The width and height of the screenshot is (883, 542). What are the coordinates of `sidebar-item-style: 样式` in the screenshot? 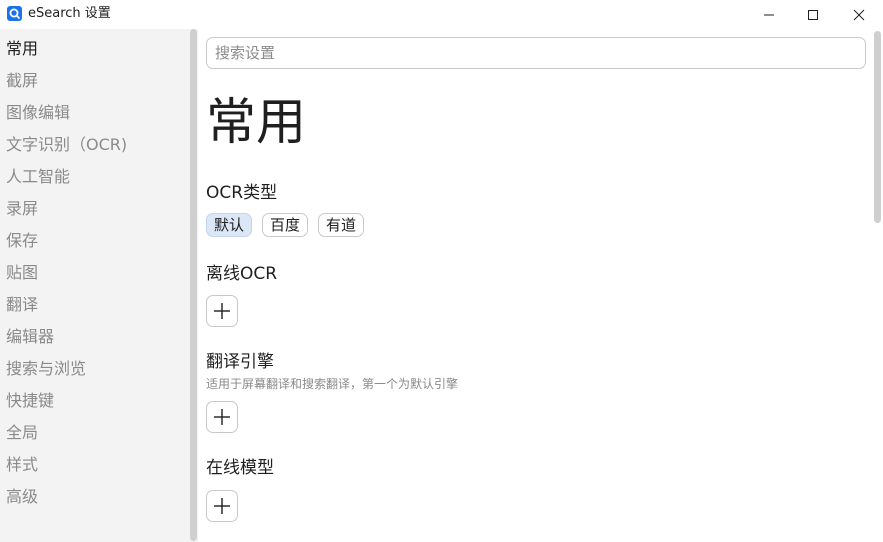 It's located at (22, 465).